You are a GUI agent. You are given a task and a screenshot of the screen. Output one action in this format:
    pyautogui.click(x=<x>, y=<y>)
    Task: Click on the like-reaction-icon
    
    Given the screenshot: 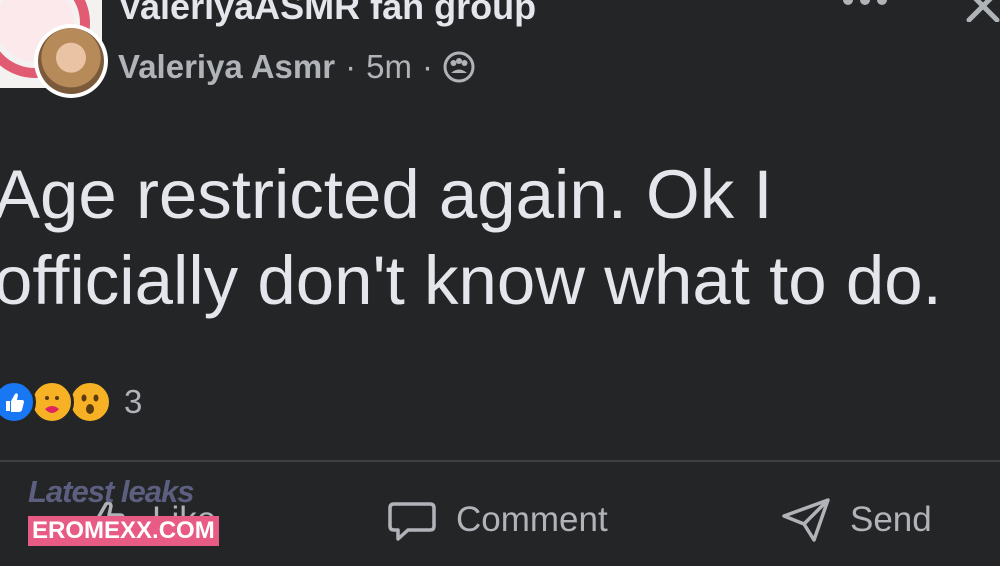 What is the action you would take?
    pyautogui.click(x=18, y=402)
    